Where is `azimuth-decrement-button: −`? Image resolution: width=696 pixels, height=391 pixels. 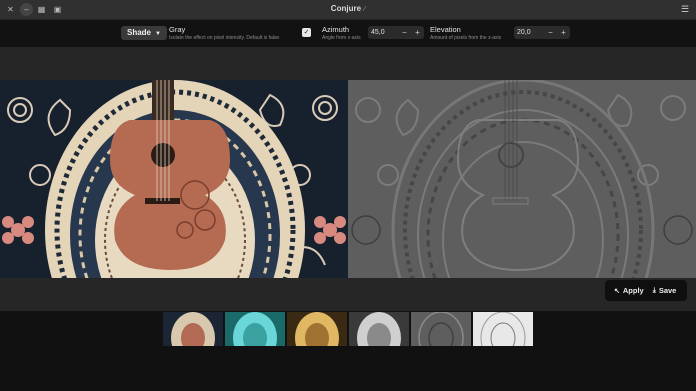 azimuth-decrement-button: − is located at coordinates (404, 32).